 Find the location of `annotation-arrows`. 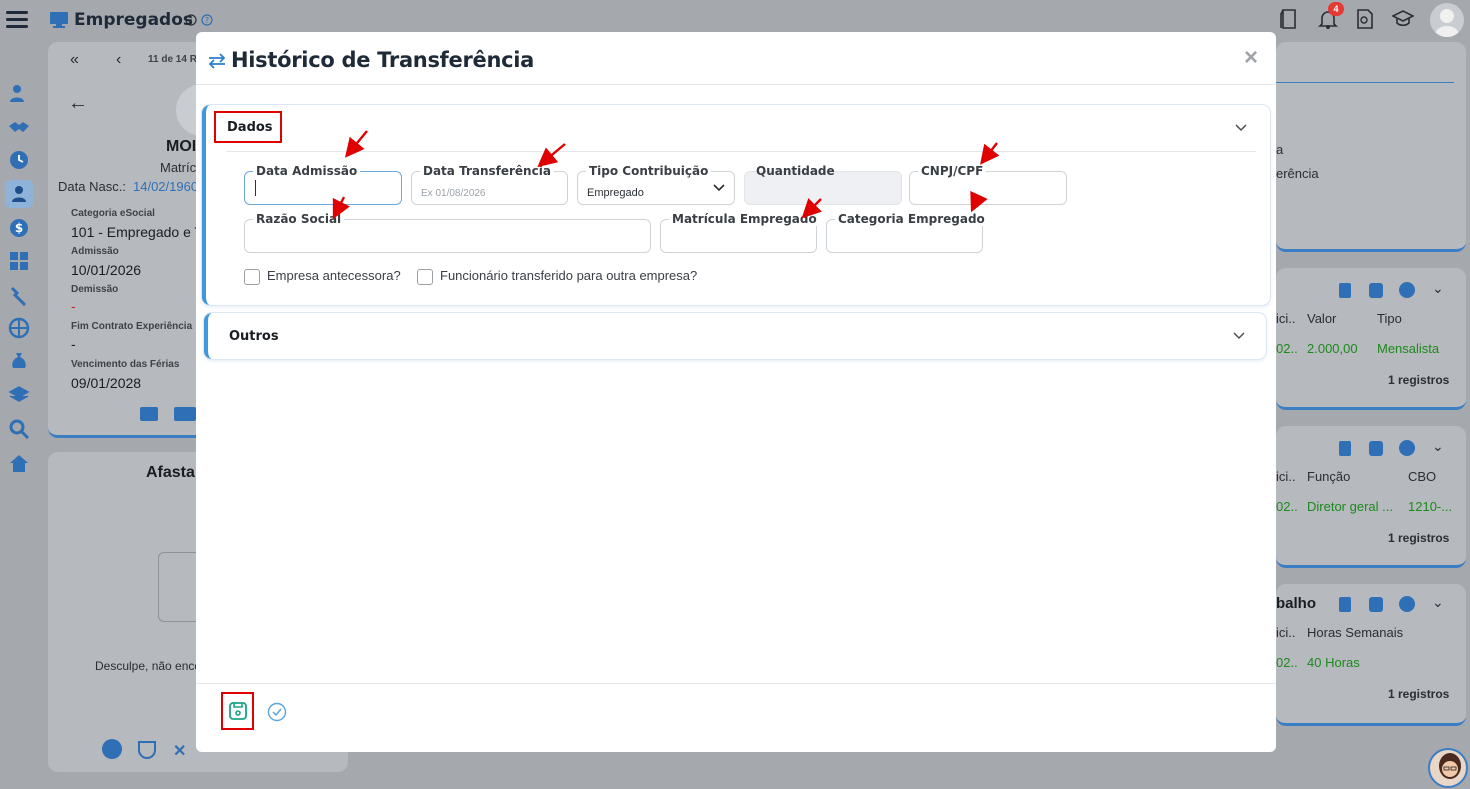

annotation-arrows is located at coordinates (666, 175).